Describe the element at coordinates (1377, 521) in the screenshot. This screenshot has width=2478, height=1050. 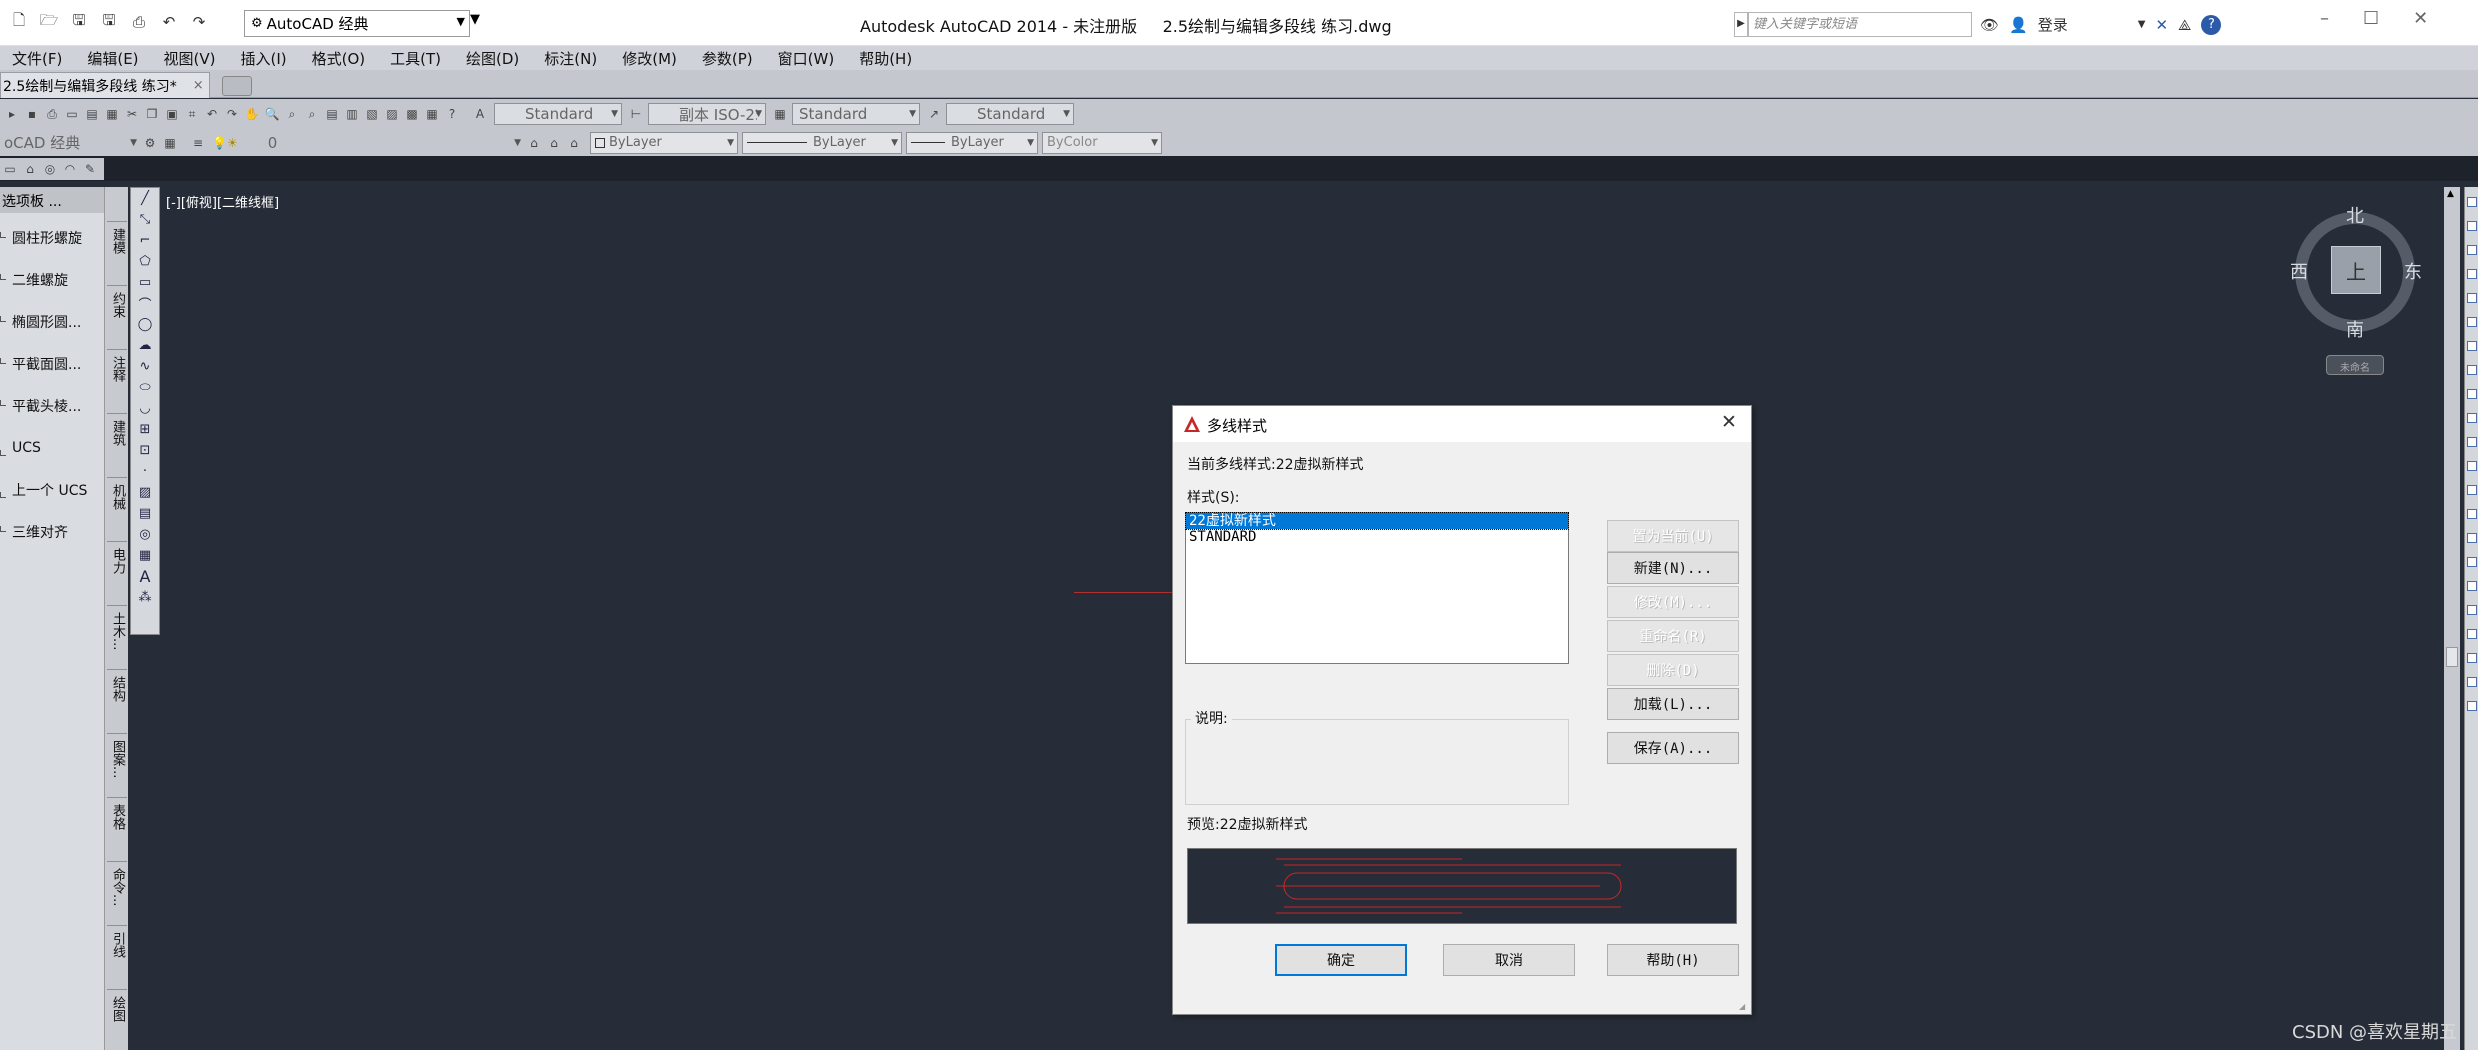
I see `list-item: 22虚拟新样式` at that location.